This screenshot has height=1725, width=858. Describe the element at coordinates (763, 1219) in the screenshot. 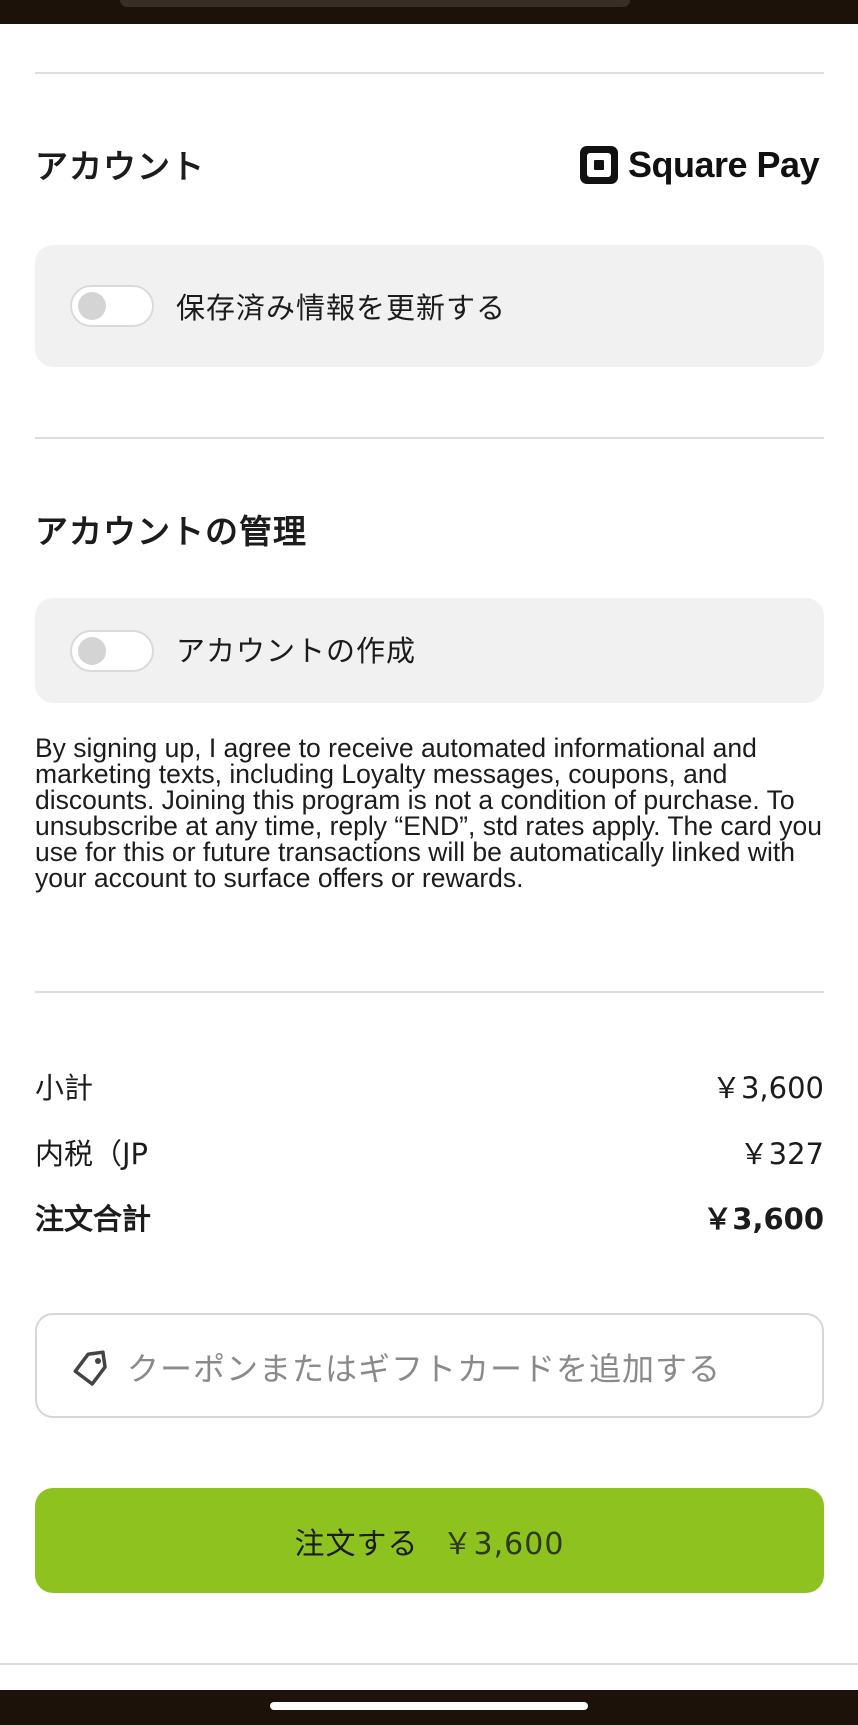

I see `order-total-value: ￥3,600` at that location.